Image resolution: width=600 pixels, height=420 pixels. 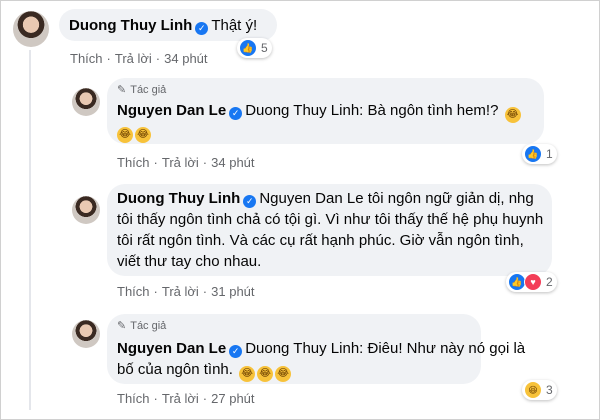 I want to click on comment-actions: Thích · Trả lời · 27 phút, so click(x=186, y=398).